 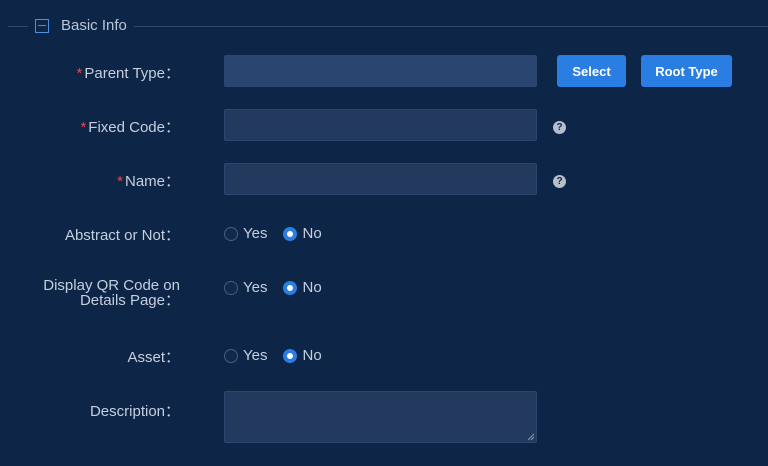 What do you see at coordinates (531, 437) in the screenshot?
I see `resize-grip-icon` at bounding box center [531, 437].